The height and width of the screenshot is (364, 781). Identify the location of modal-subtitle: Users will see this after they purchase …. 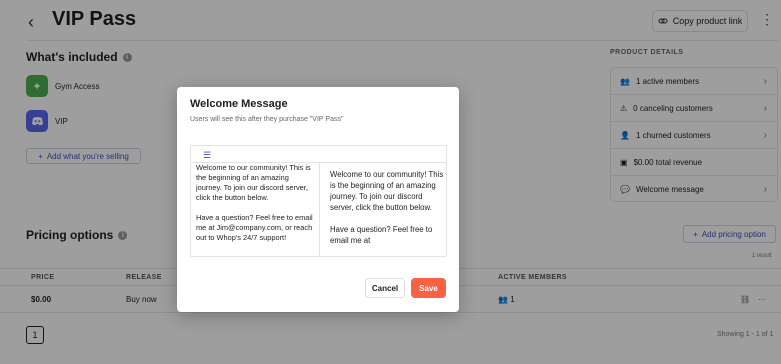
(267, 119).